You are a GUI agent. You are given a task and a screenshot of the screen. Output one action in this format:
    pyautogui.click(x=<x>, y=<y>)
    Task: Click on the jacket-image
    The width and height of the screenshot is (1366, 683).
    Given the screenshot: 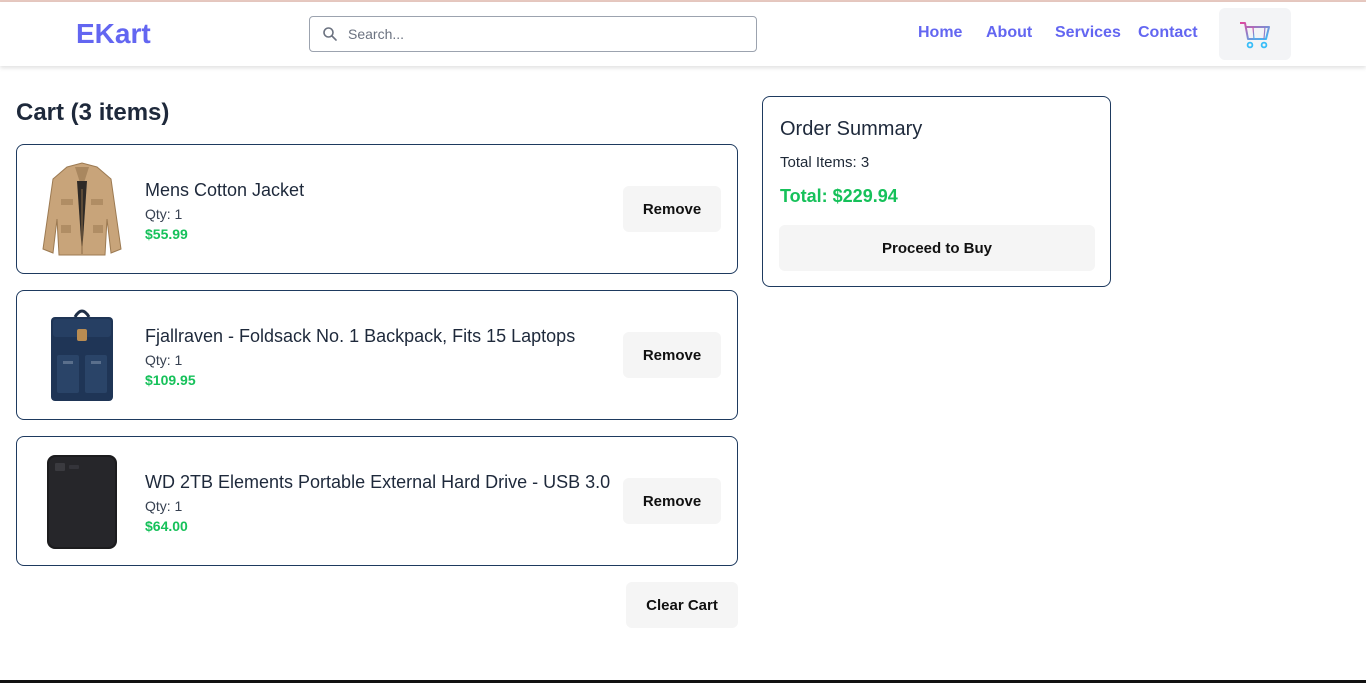 What is the action you would take?
    pyautogui.click(x=82, y=209)
    